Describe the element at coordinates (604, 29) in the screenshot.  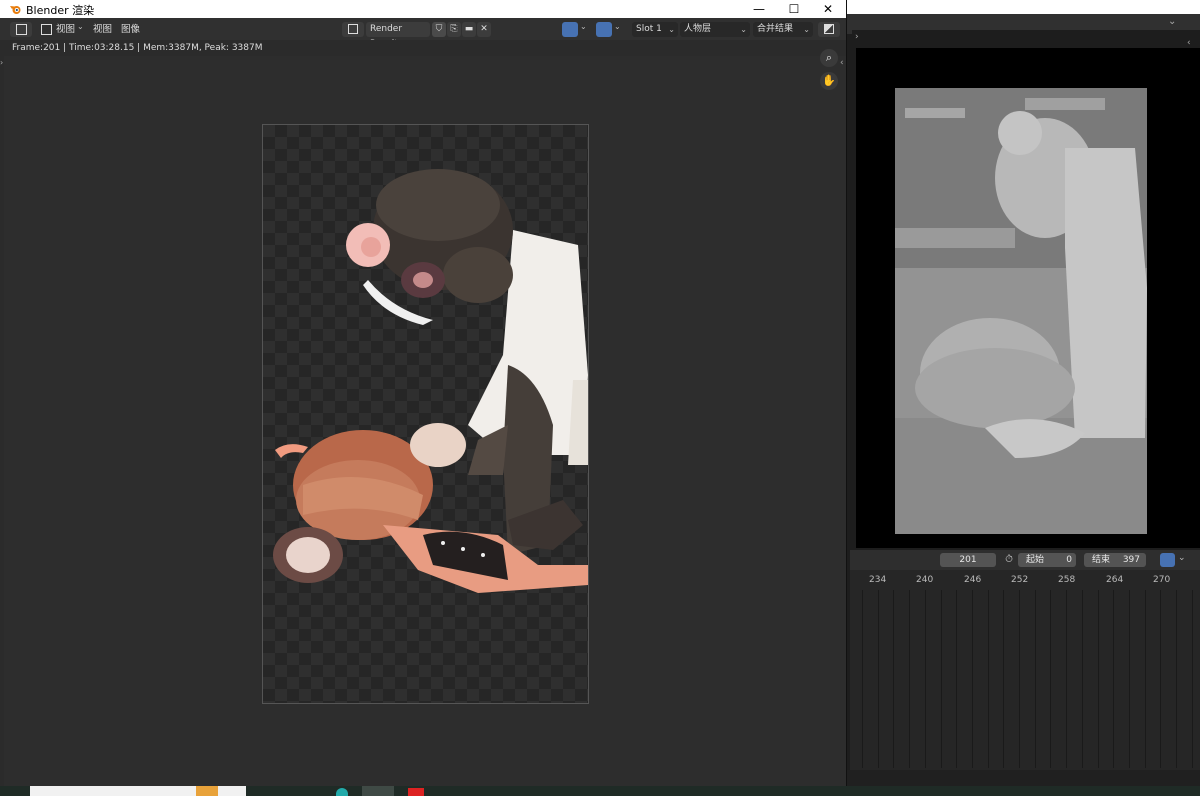
I see `overlay-toggle-icon` at that location.